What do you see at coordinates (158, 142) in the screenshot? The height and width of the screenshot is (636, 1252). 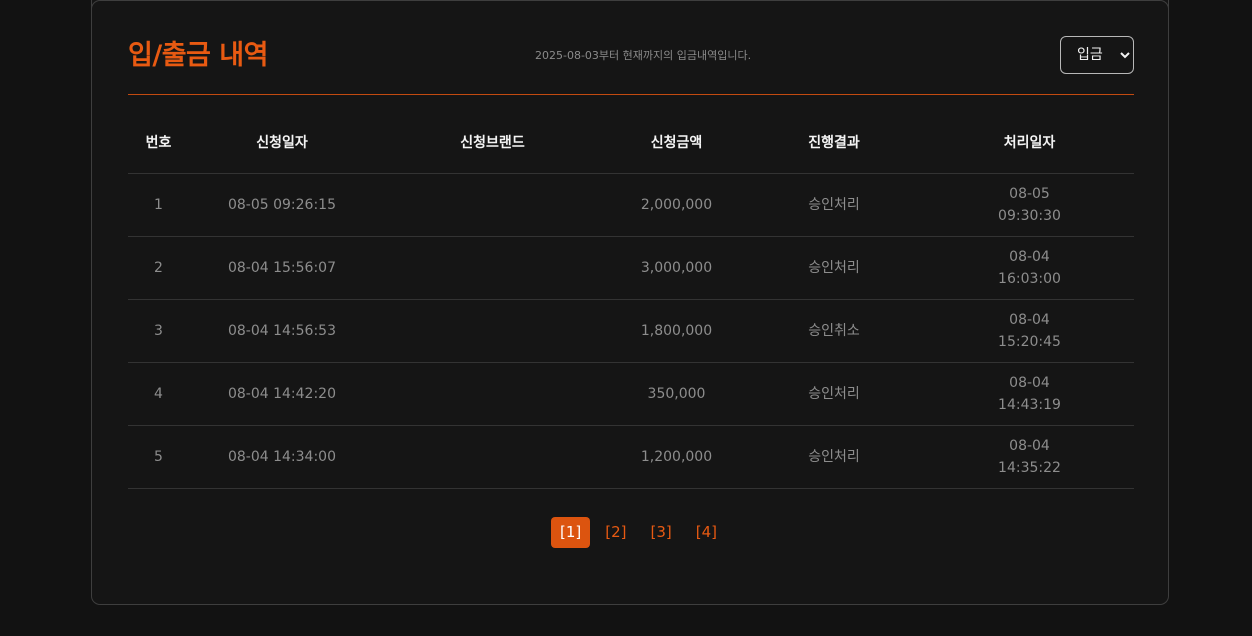 I see `column-header-number: 번호` at bounding box center [158, 142].